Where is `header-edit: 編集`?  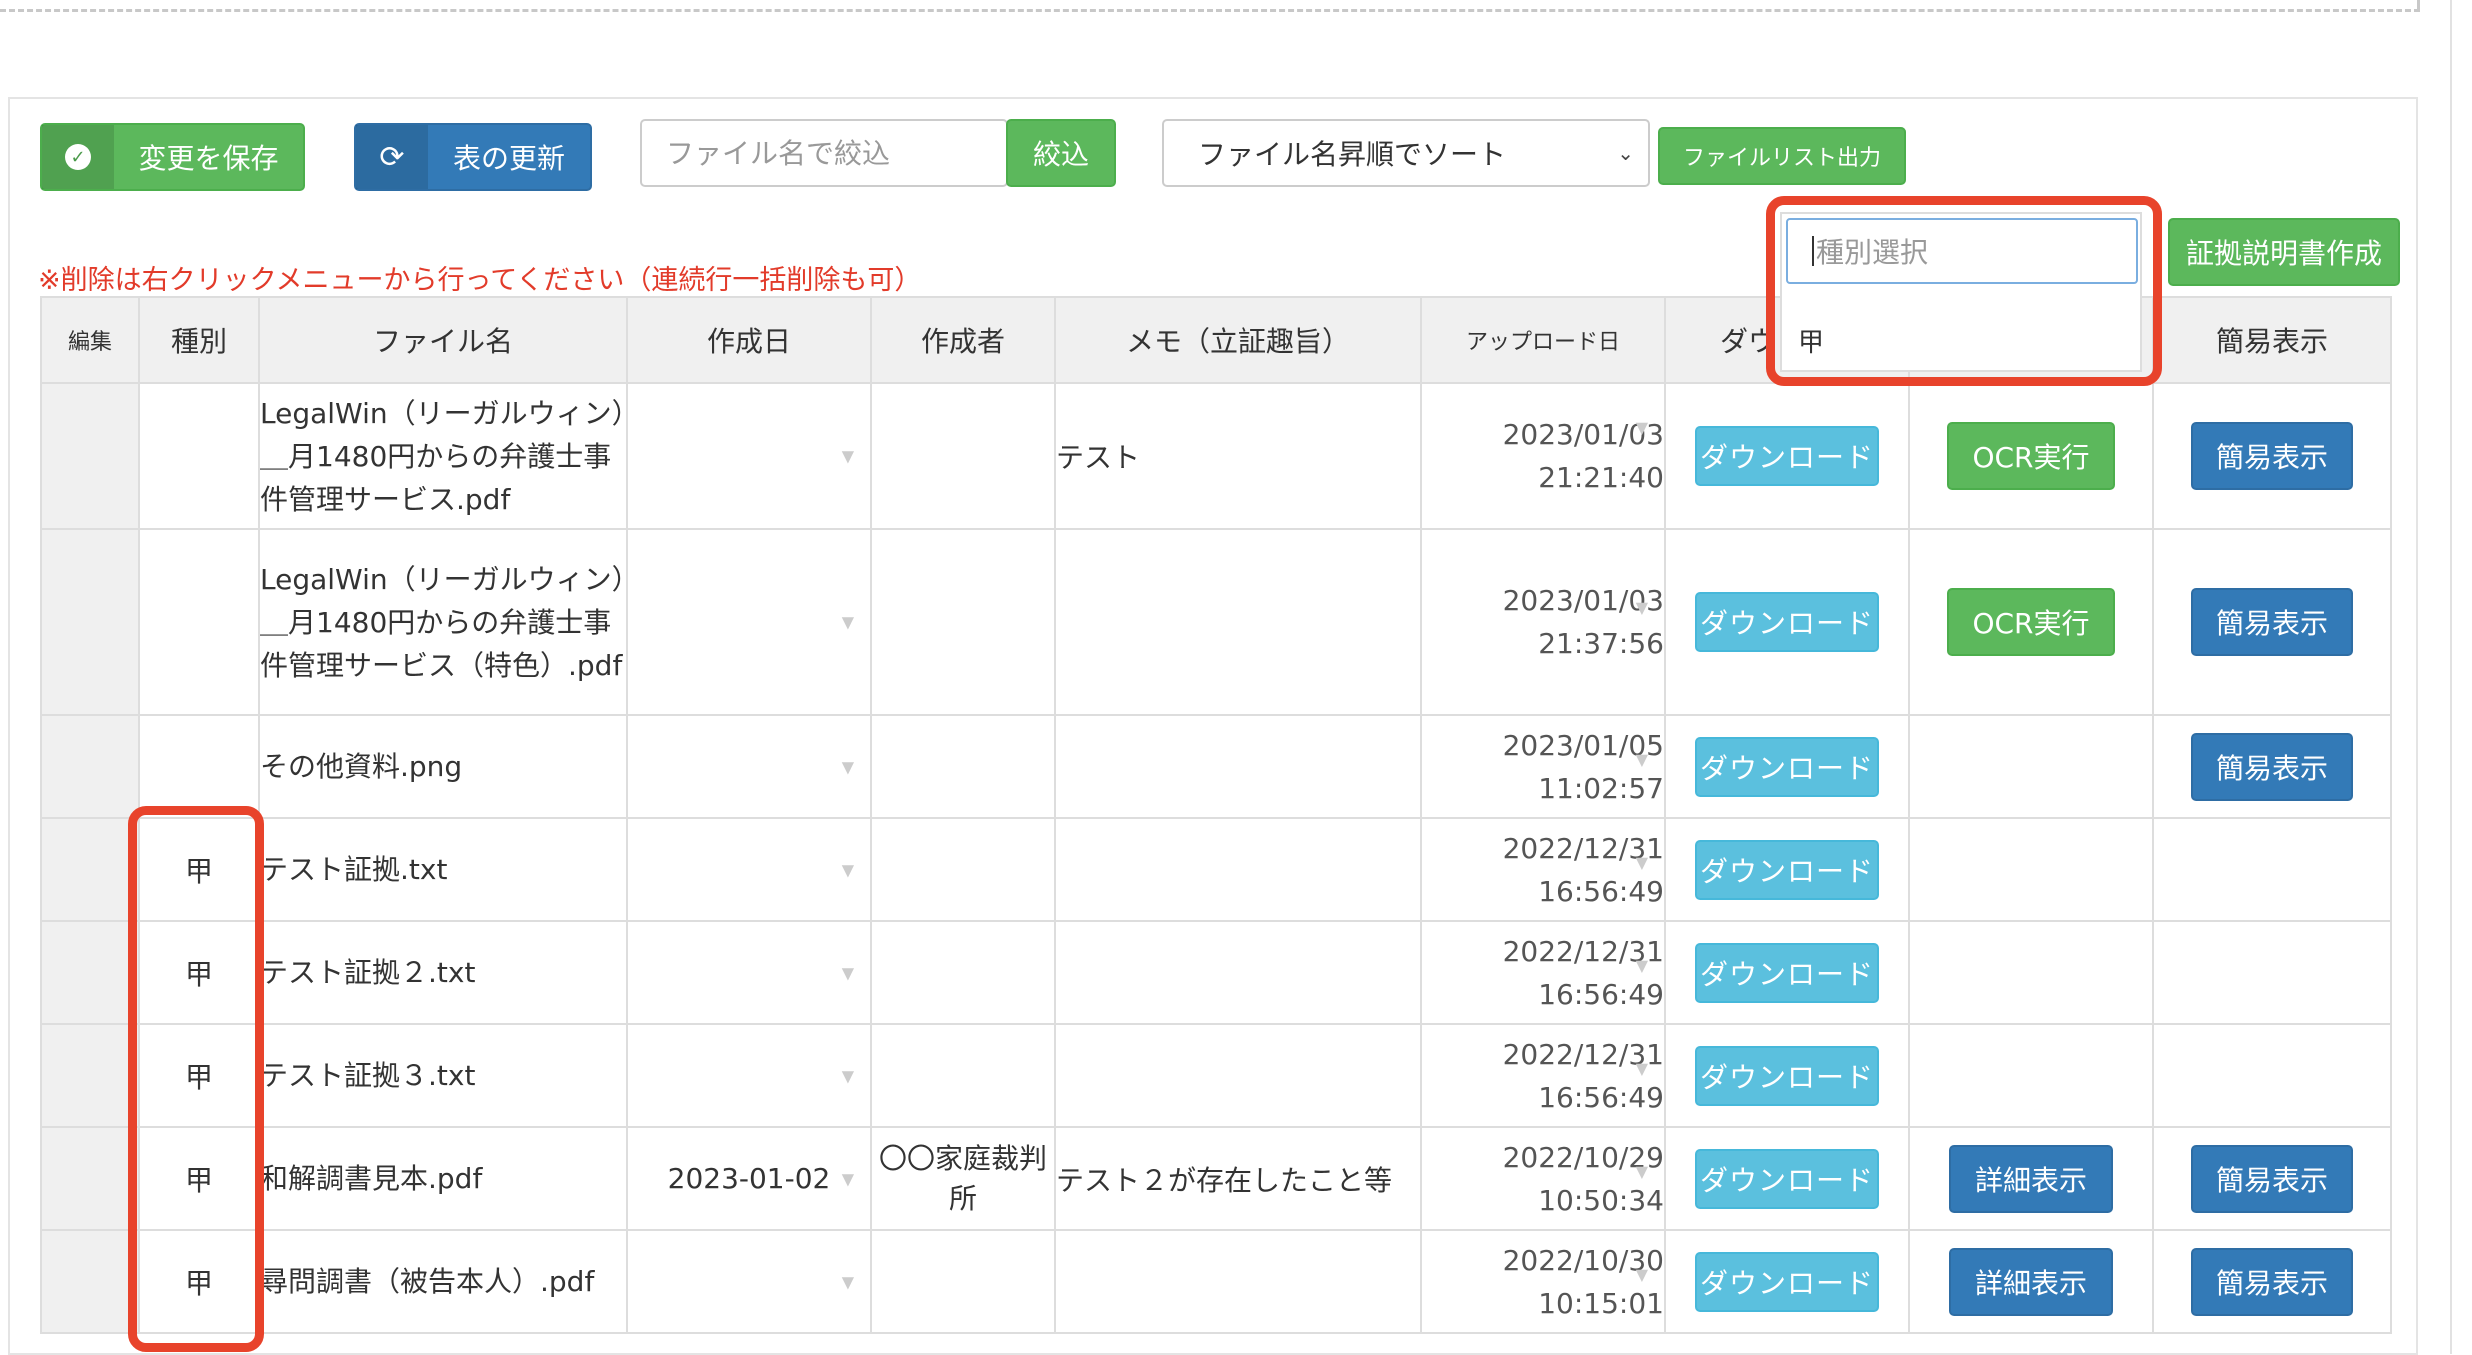 header-edit: 編集 is located at coordinates (90, 340).